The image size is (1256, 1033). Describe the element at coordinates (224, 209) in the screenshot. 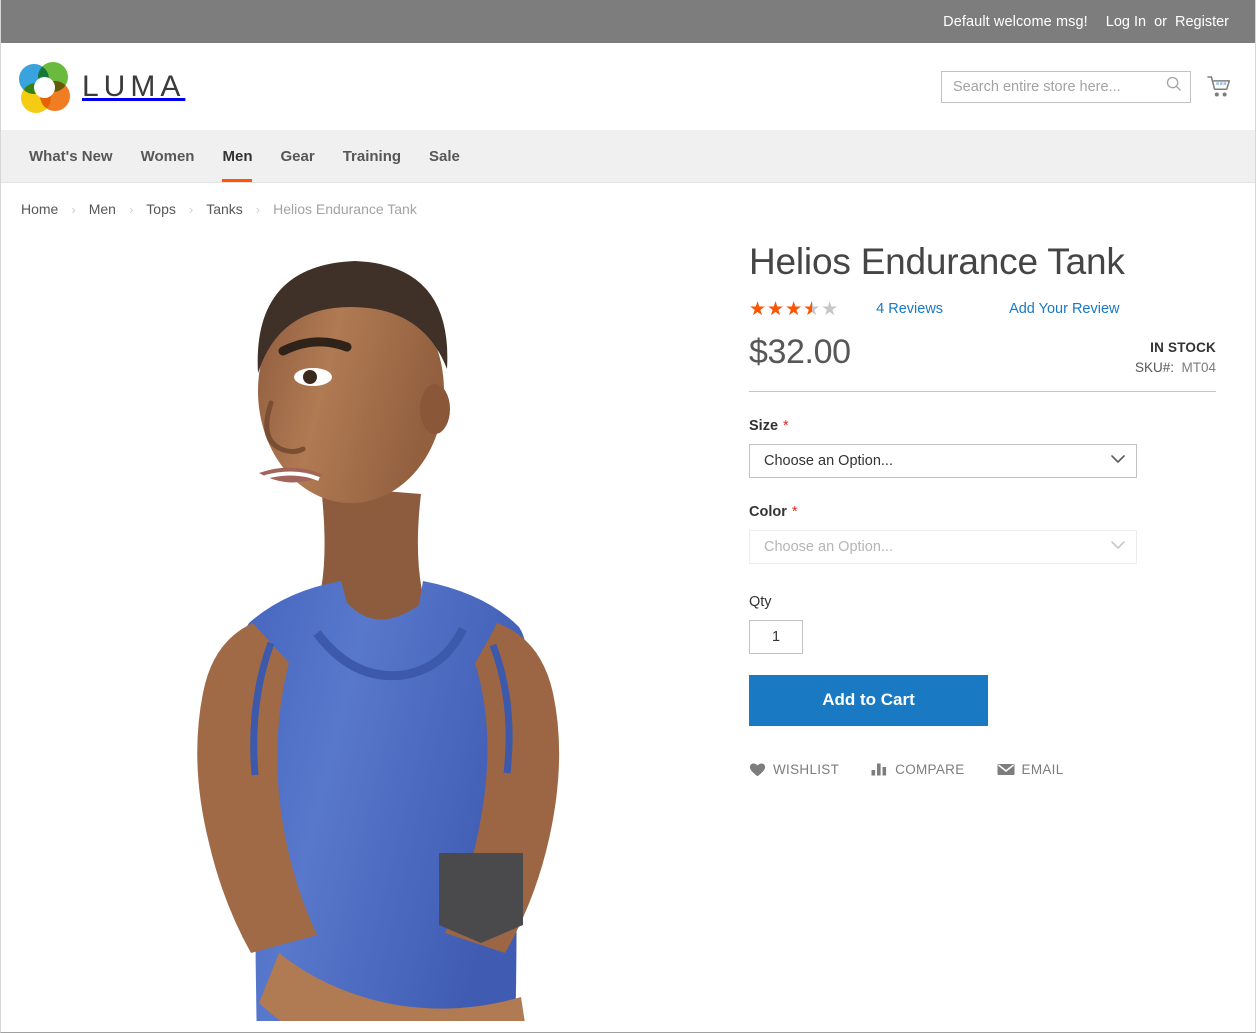

I see `breadcrumb-item-tanks: Tanks` at that location.